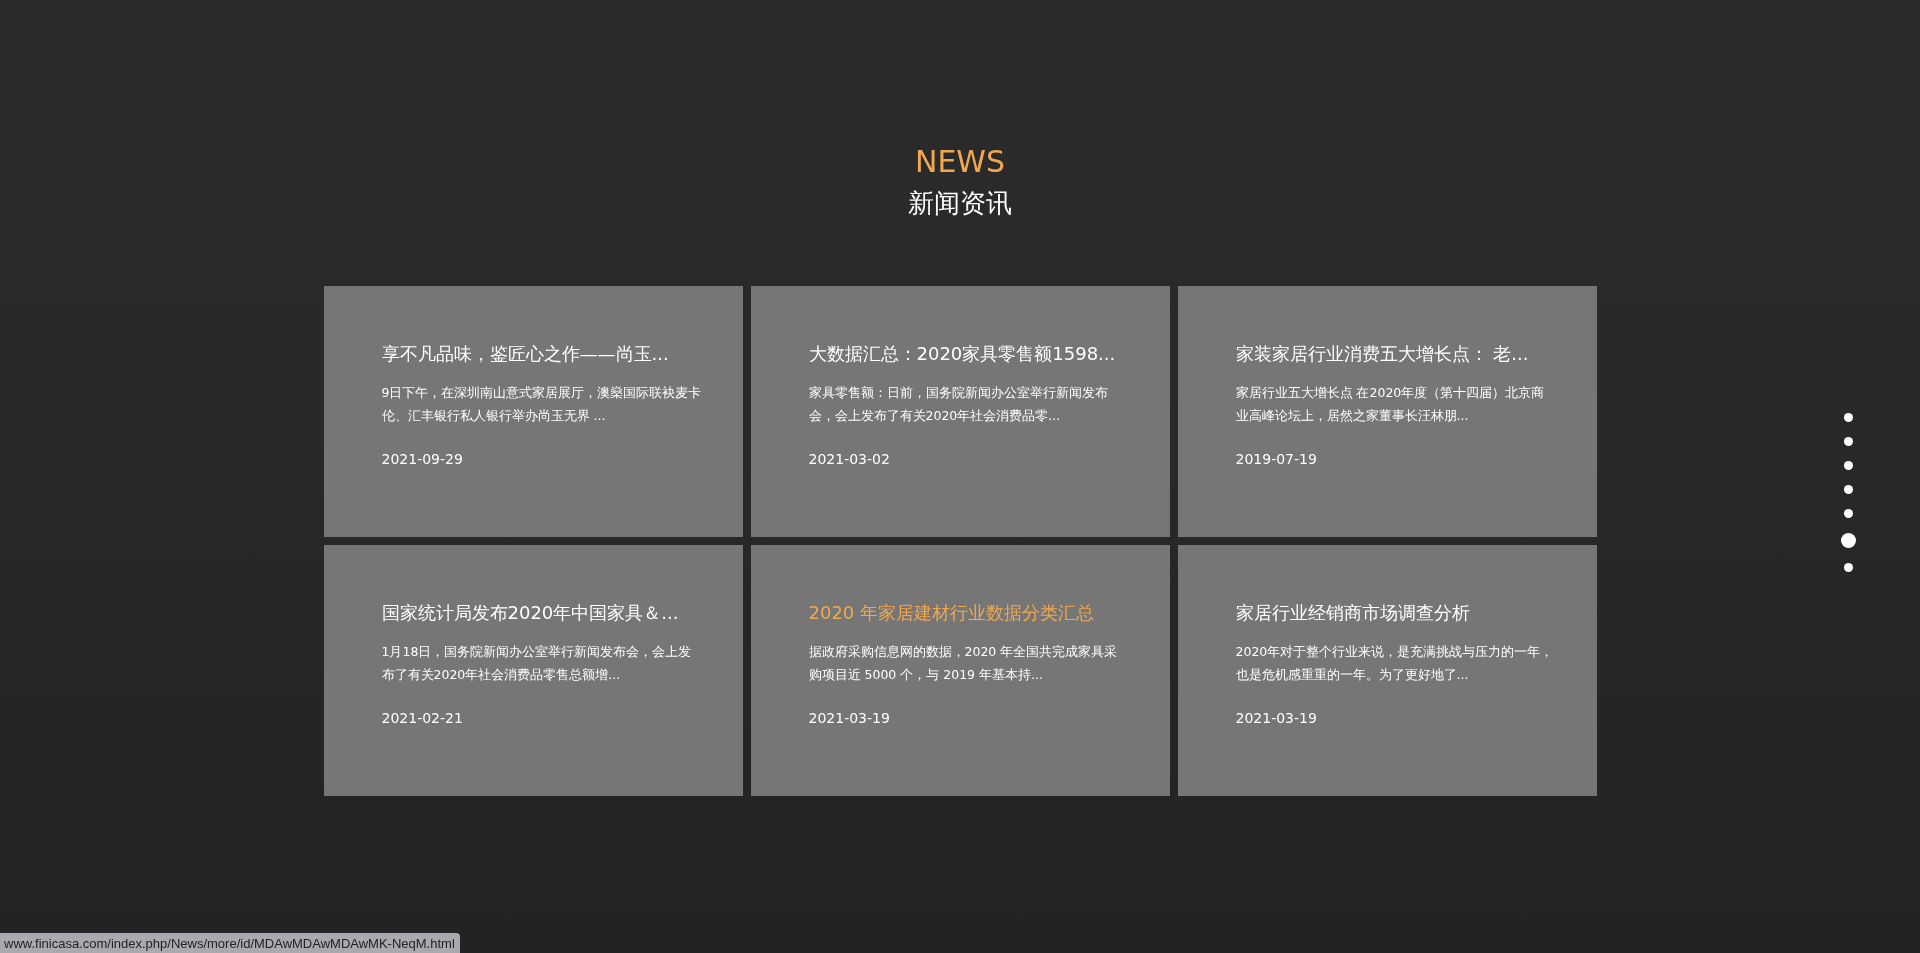 This screenshot has width=1920, height=953. I want to click on news-card: 家装家居行业消费五大增长点： 老... 家居行业五大增长点 在2020年度（第十四届）北京商业高峰论坛上，居然之家董事长汪林朋... 2019-07-19, so click(1387, 411).